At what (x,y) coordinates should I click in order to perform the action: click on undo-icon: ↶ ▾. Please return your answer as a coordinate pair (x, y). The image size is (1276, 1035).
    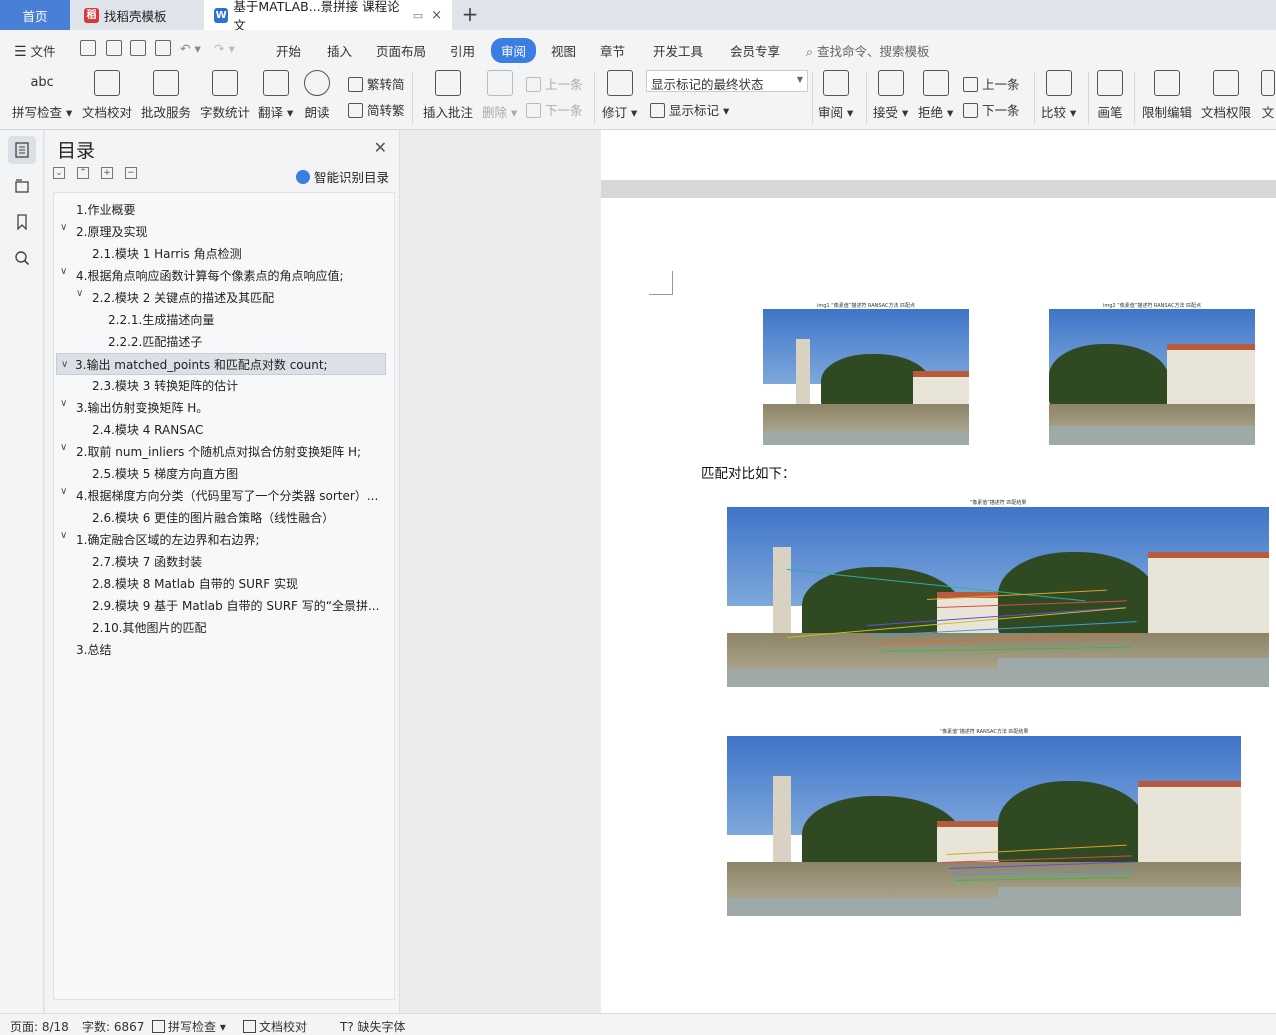
    Looking at the image, I should click on (190, 48).